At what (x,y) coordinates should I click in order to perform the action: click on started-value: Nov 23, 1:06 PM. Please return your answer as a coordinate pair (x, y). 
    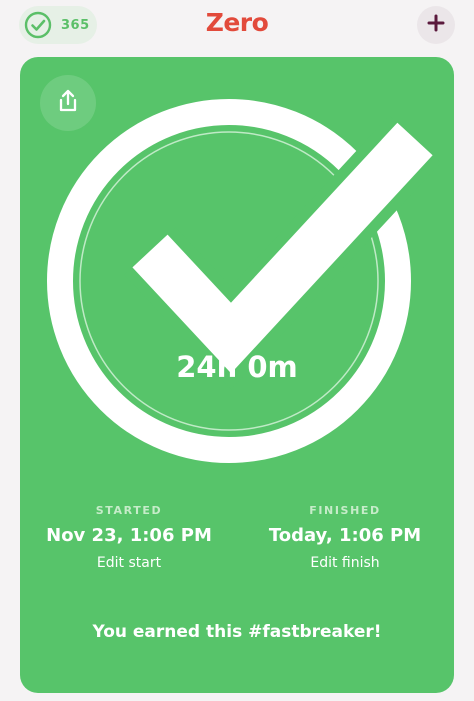
    Looking at the image, I should click on (129, 535).